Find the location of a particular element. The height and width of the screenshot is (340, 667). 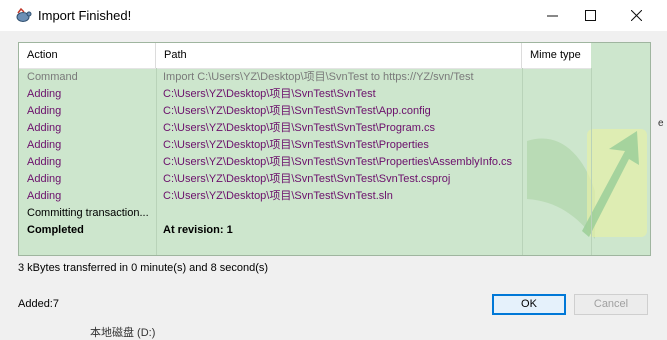

tortoise-icon is located at coordinates (24, 14).